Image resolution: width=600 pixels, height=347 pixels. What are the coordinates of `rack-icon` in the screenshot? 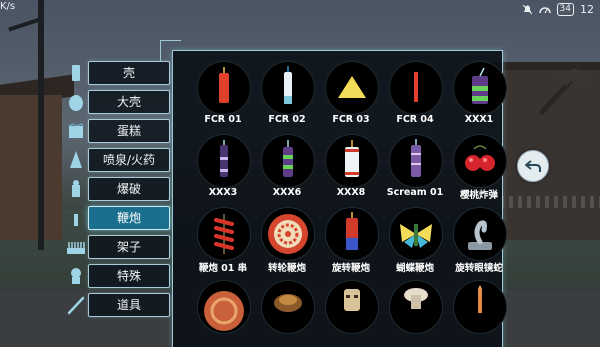 It's located at (76, 248).